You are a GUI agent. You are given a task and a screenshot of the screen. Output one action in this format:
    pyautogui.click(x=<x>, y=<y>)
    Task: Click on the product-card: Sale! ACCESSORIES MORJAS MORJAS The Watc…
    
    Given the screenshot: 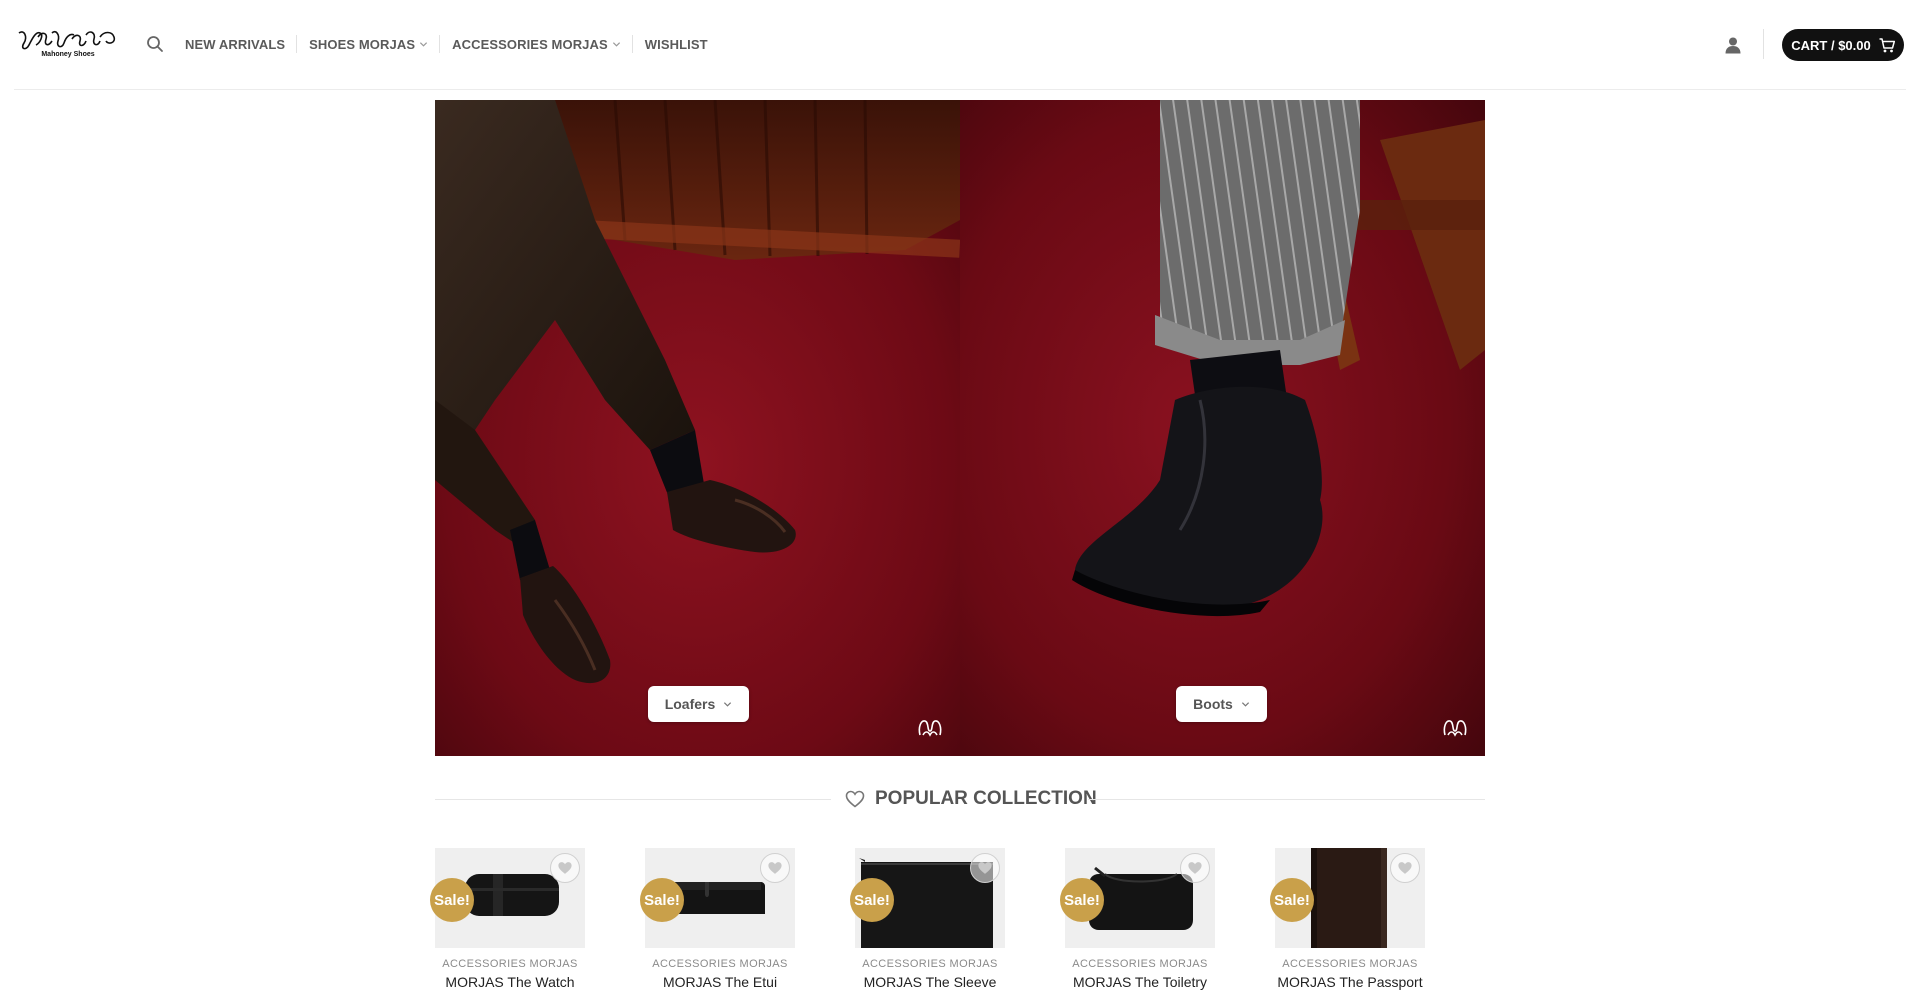 What is the action you would take?
    pyautogui.click(x=510, y=920)
    